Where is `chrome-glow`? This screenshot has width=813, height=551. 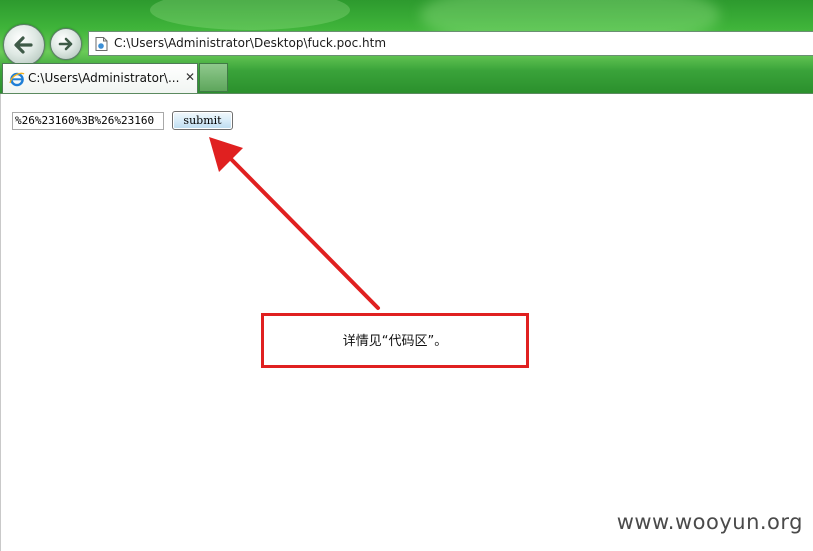 chrome-glow is located at coordinates (250, 15).